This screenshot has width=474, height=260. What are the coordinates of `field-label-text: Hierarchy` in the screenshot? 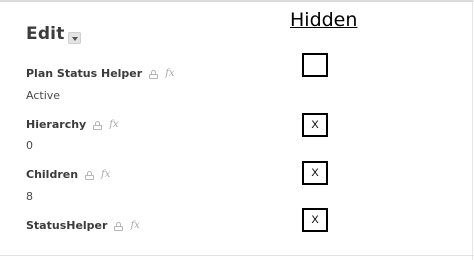 It's located at (56, 124).